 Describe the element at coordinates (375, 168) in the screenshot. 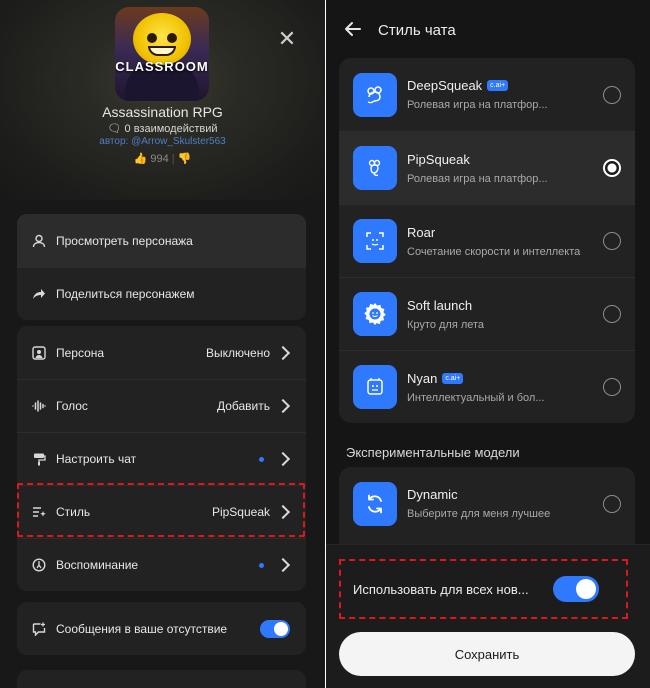

I see `mouse-small-icon` at that location.